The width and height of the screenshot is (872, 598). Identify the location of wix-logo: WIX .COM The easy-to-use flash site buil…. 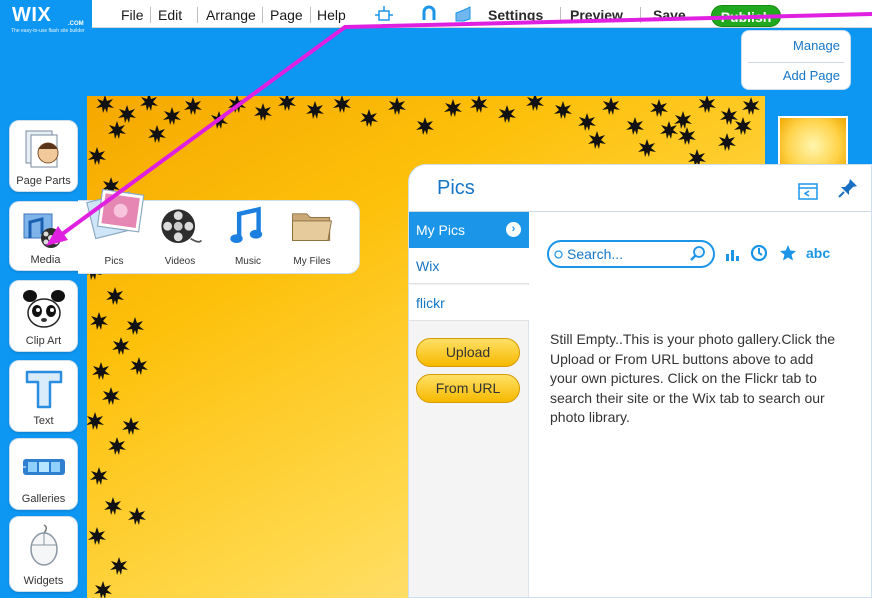
(46, 19).